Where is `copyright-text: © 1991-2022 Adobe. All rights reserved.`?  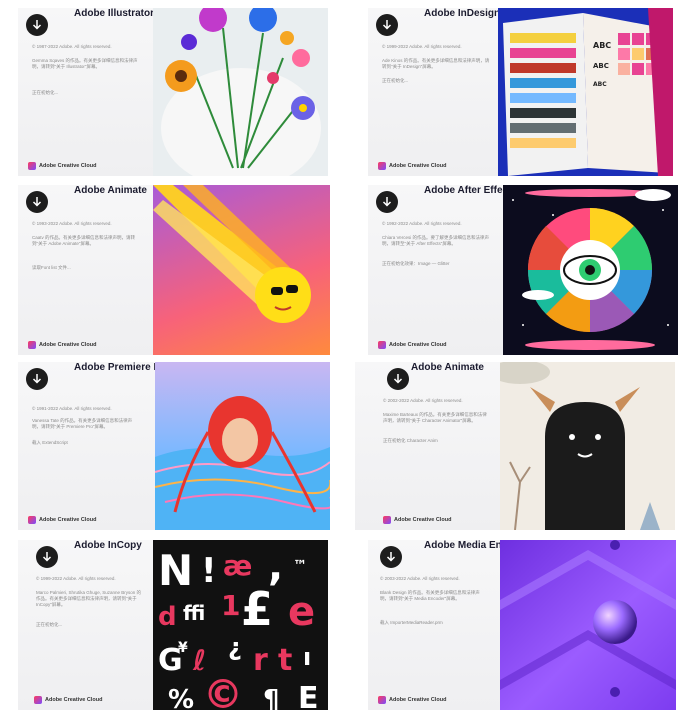 copyright-text: © 1991-2022 Adobe. All rights reserved. is located at coordinates (72, 408).